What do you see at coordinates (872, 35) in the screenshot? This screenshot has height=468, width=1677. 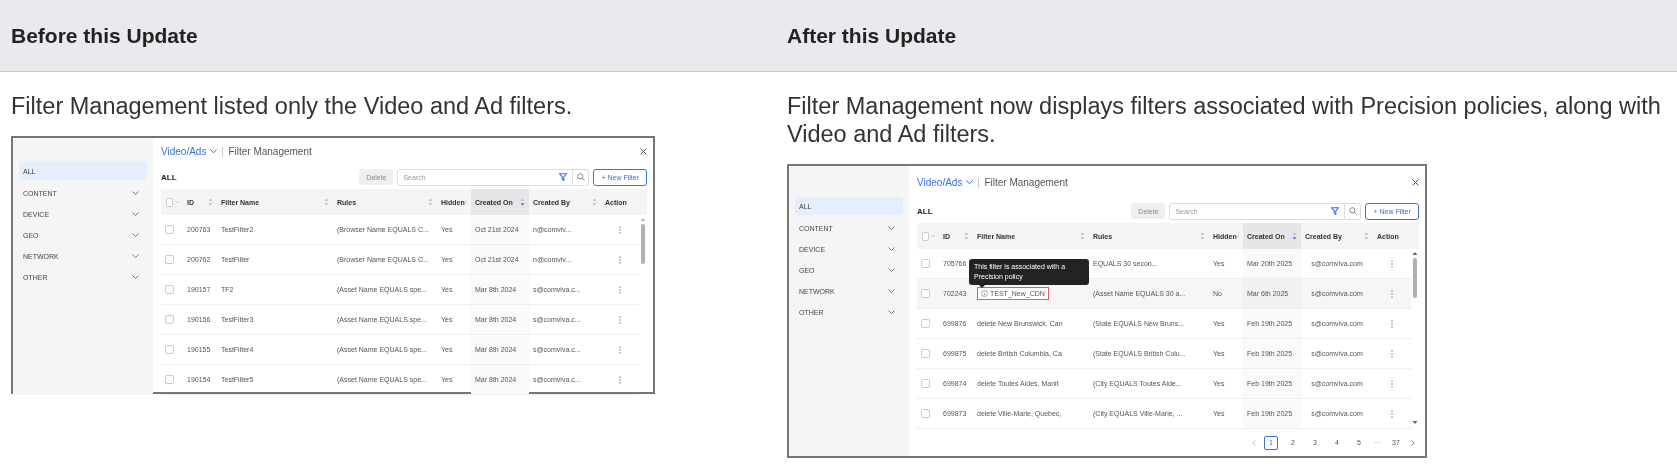 I see `section-heading: After this Update` at bounding box center [872, 35].